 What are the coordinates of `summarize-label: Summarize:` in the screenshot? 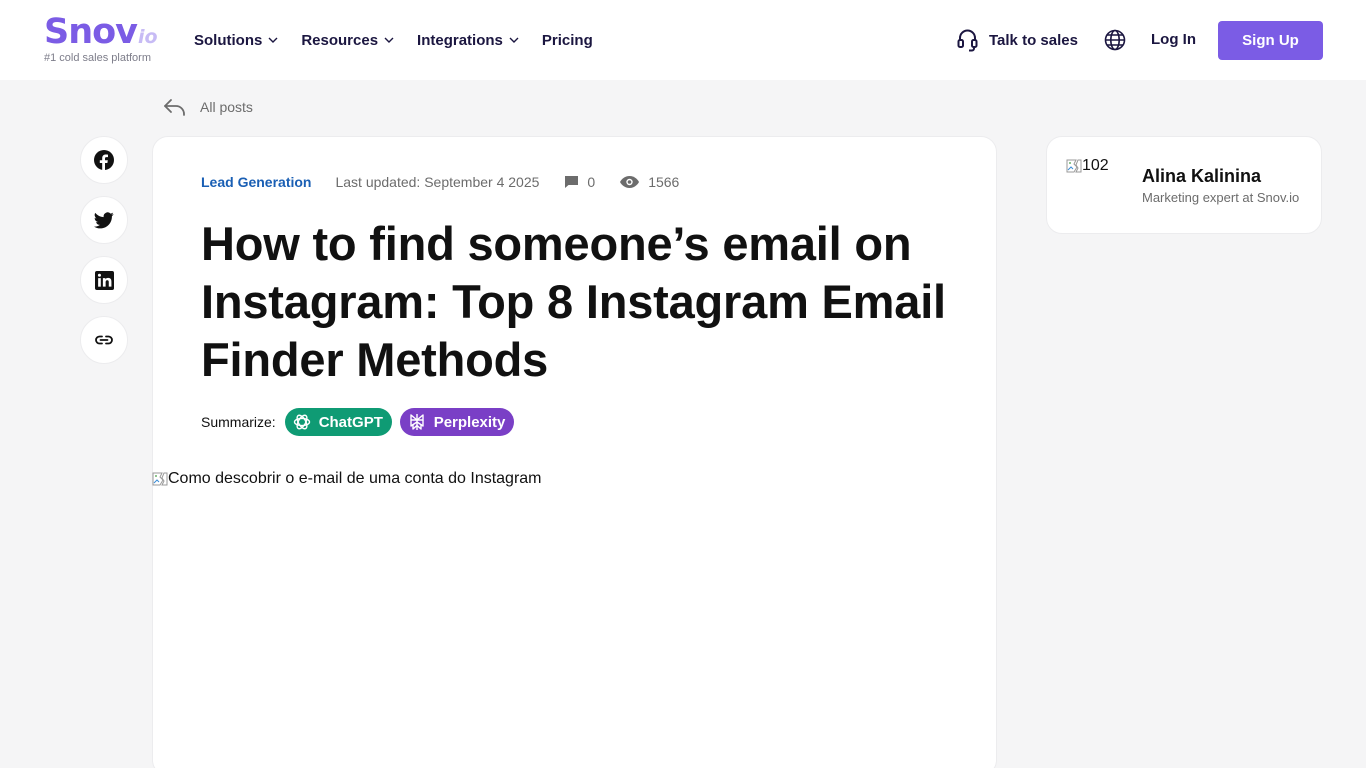 It's located at (238, 422).